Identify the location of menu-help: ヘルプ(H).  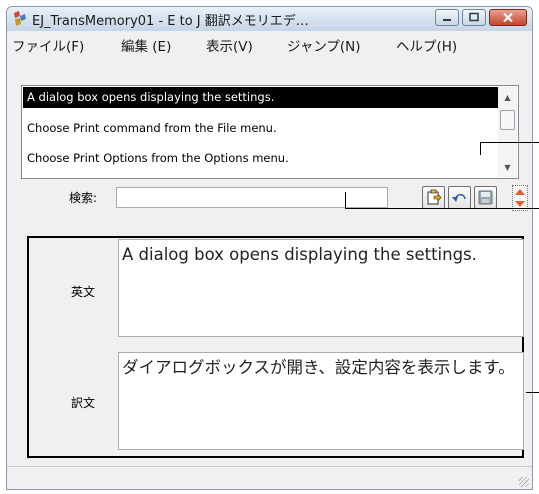
(426, 45).